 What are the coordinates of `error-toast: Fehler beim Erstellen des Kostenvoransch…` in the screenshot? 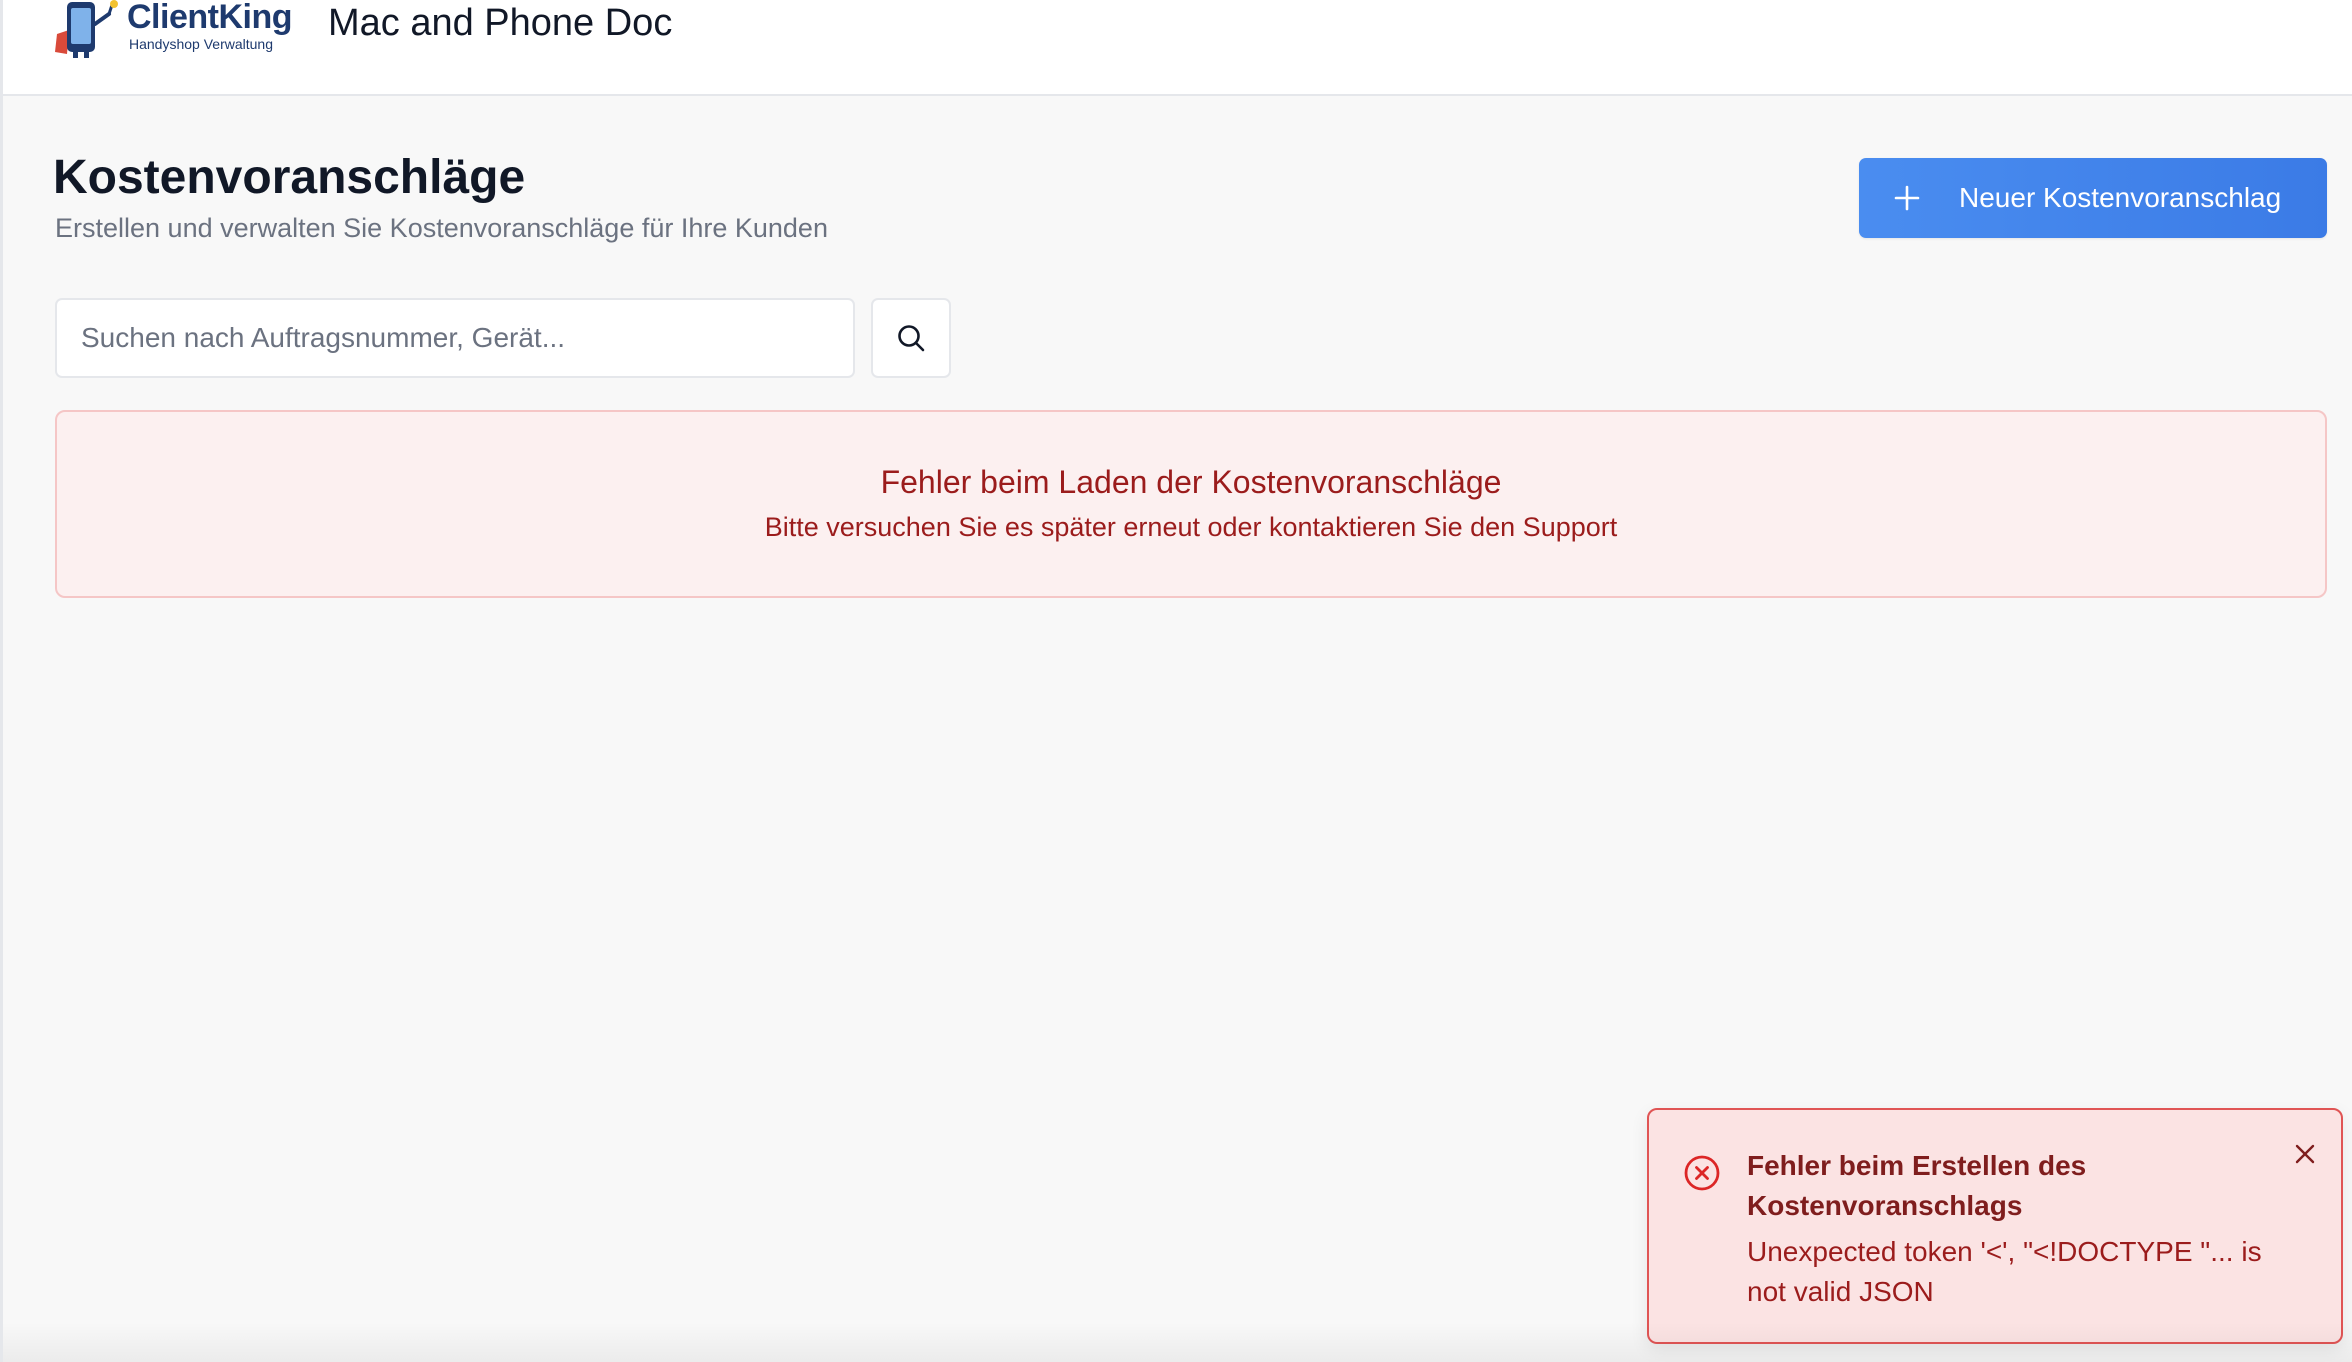 It's located at (1995, 1226).